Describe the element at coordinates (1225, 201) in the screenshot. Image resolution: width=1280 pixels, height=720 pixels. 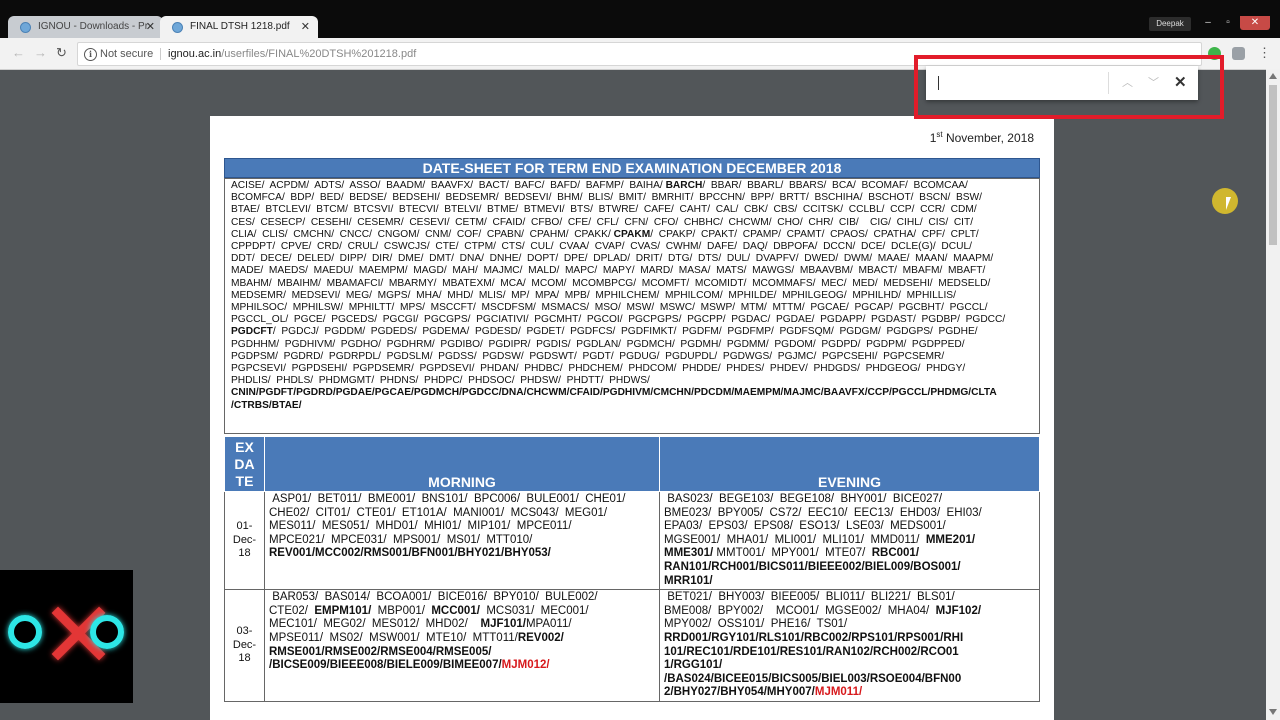
I see `cursor-highlight` at that location.